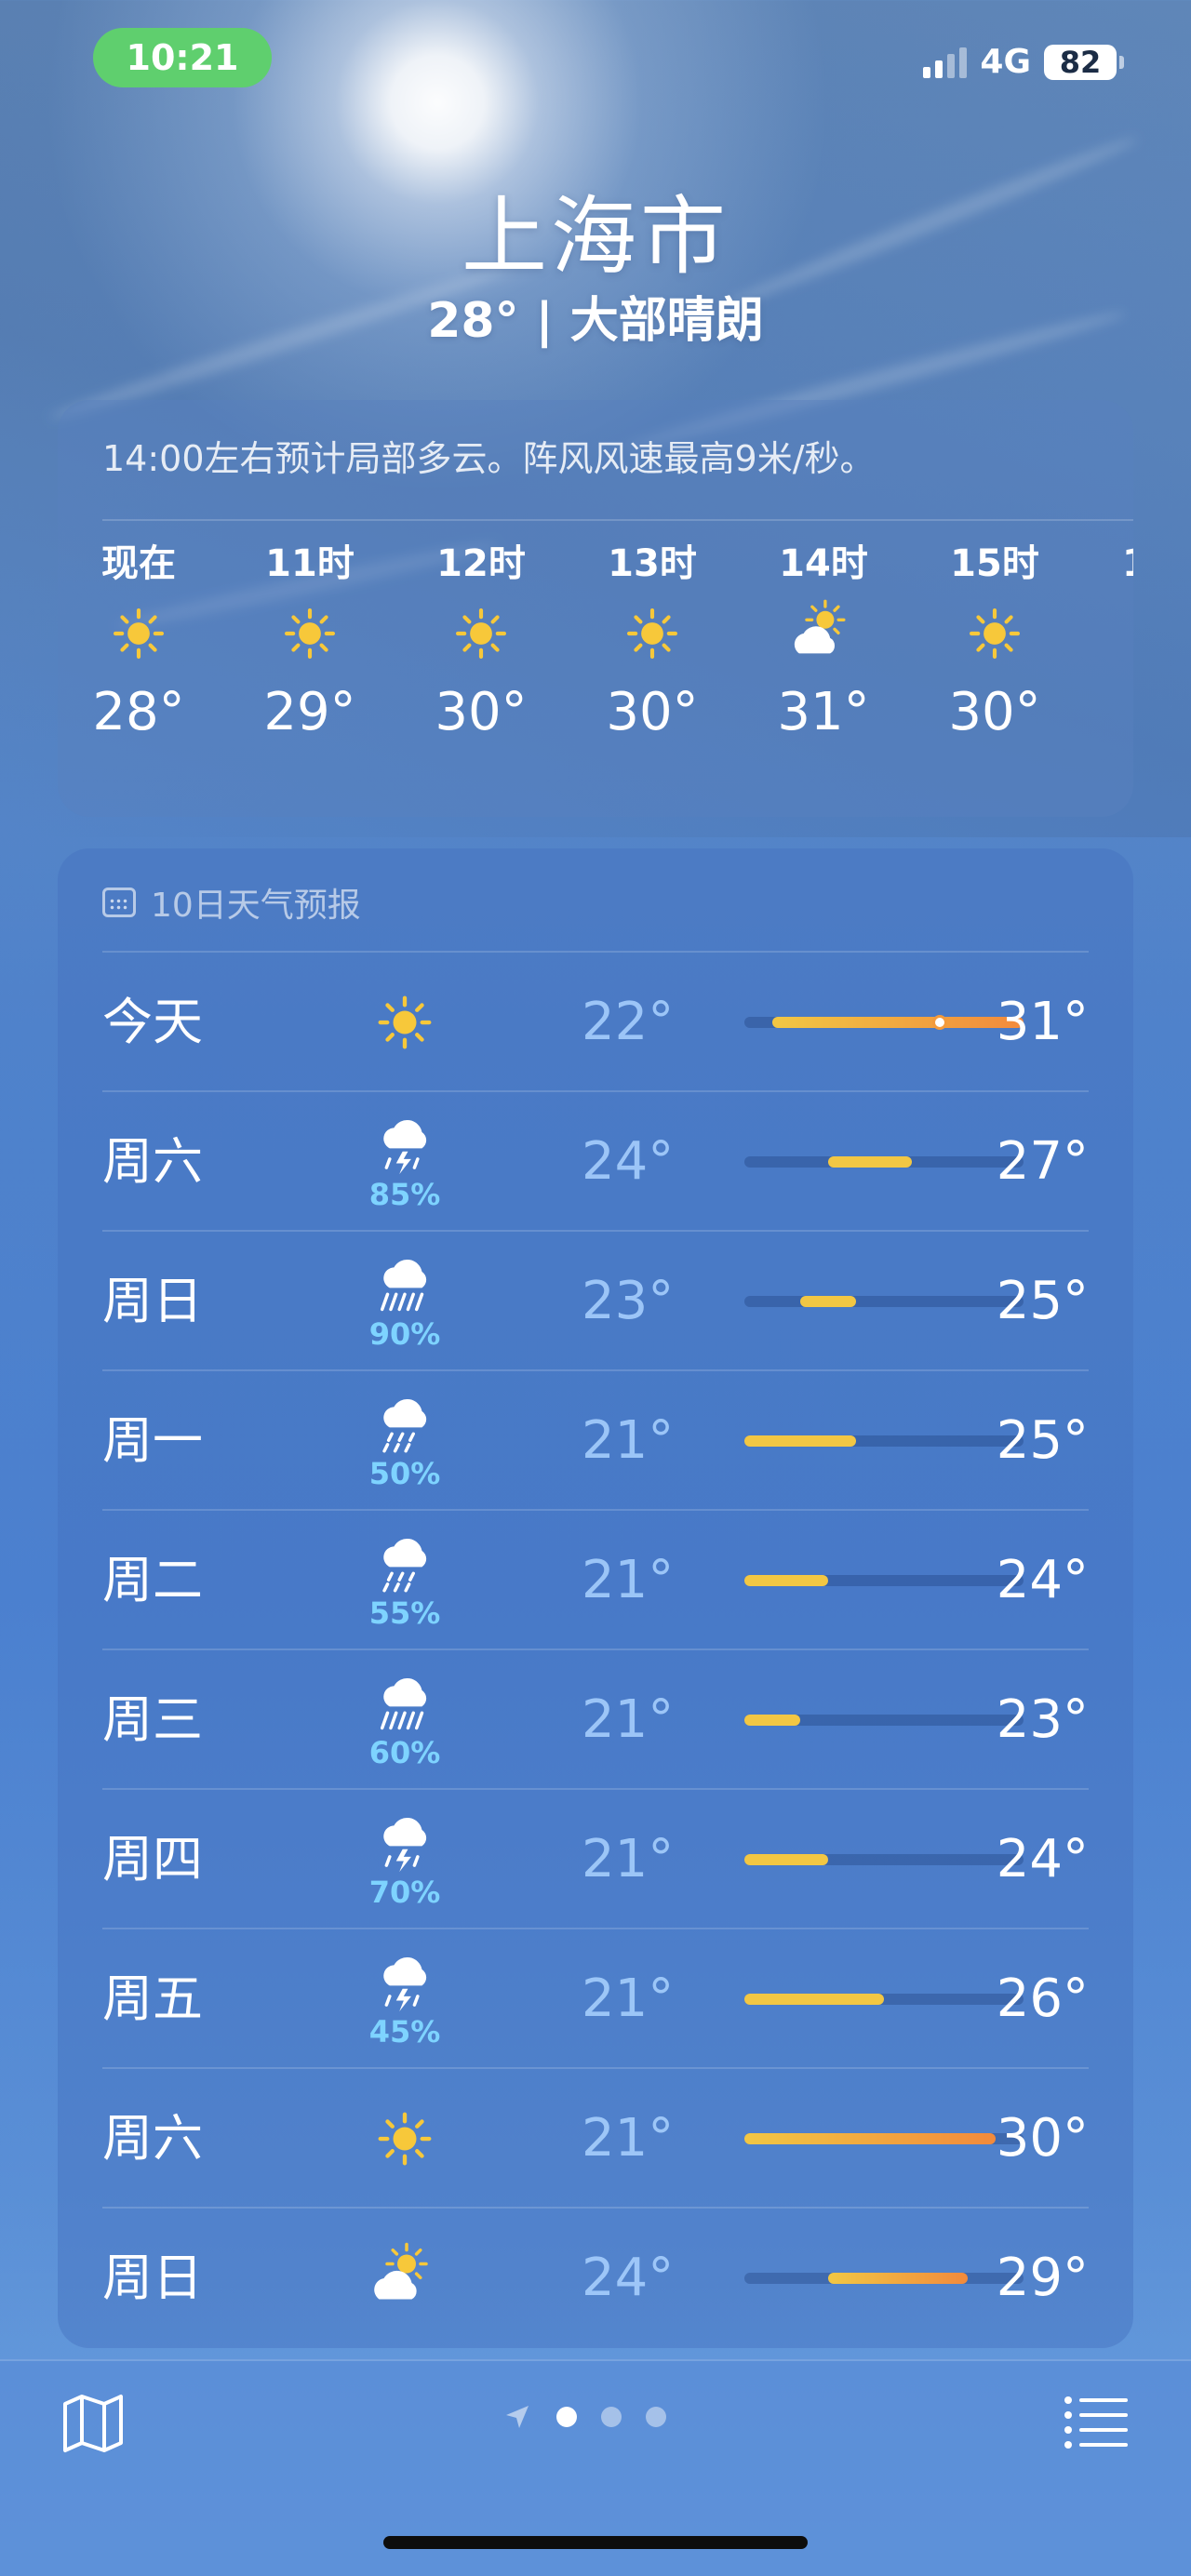 The width and height of the screenshot is (1191, 2576). What do you see at coordinates (1084, 62) in the screenshot?
I see `battery-icon: 82` at bounding box center [1084, 62].